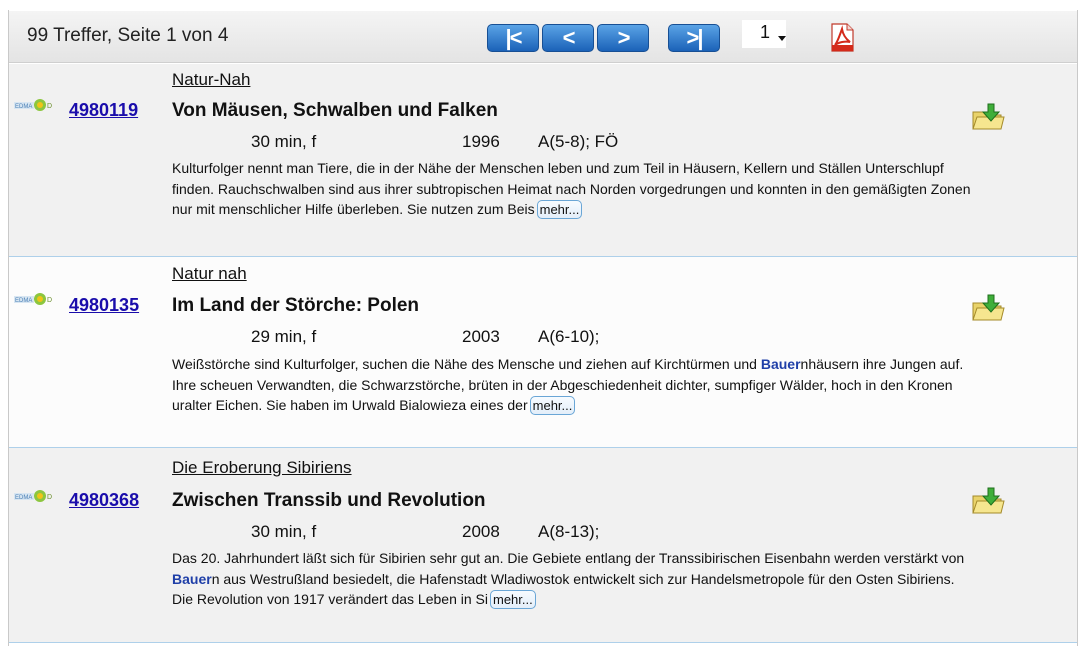 The width and height of the screenshot is (1090, 646). Describe the element at coordinates (209, 274) in the screenshot. I see `series-link: Natur nah` at that location.